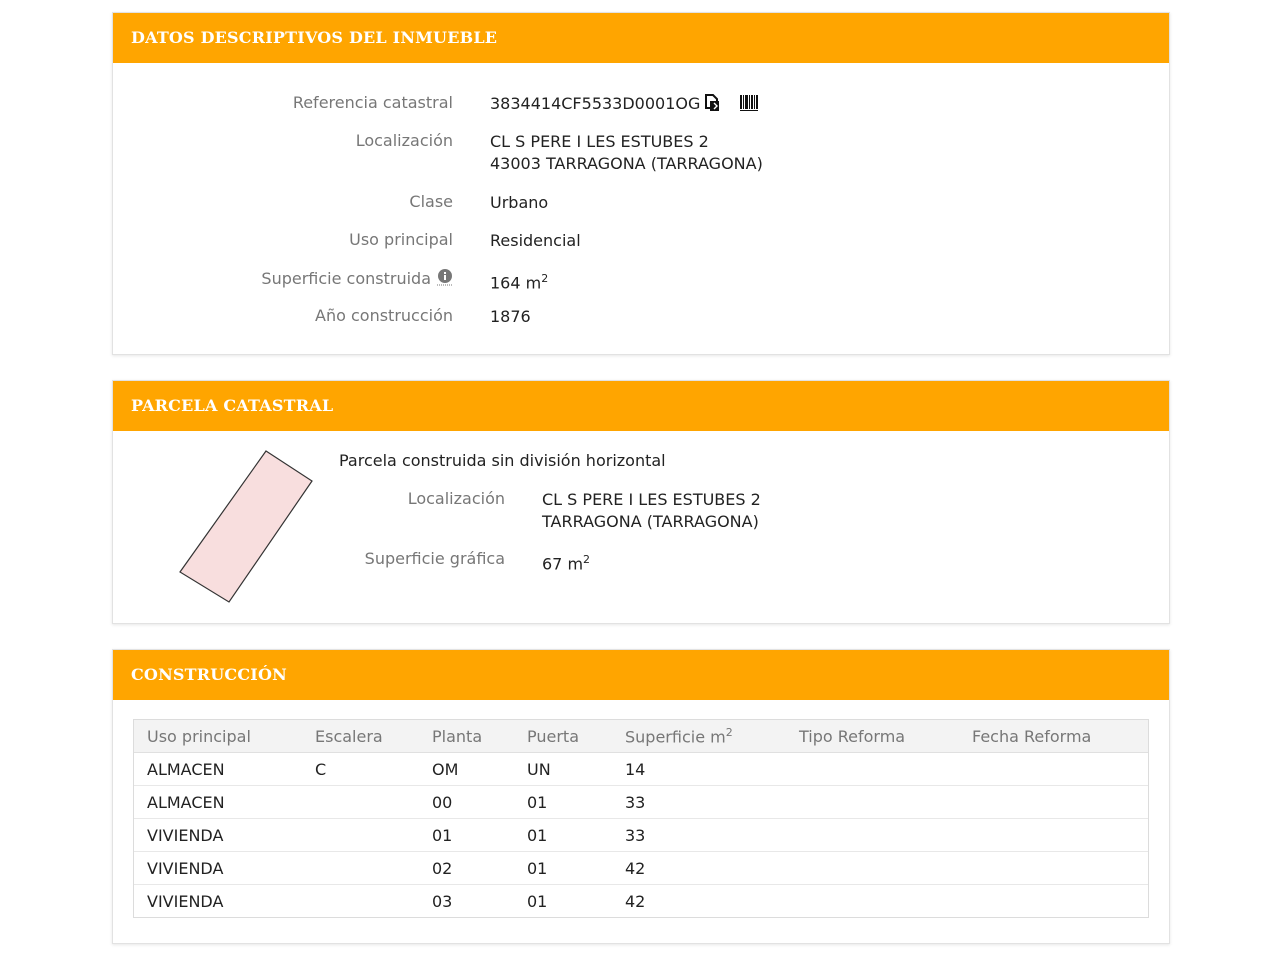 This screenshot has height=960, width=1280. What do you see at coordinates (431, 201) in the screenshot?
I see `clase-label: Clase` at bounding box center [431, 201].